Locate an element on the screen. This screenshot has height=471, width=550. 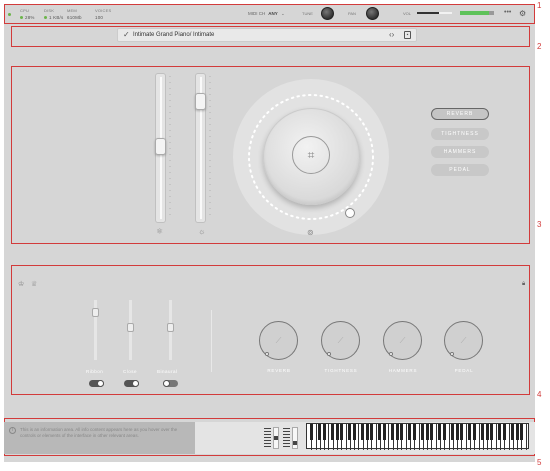
wheel-indicator is located at coordinates (295, 443).